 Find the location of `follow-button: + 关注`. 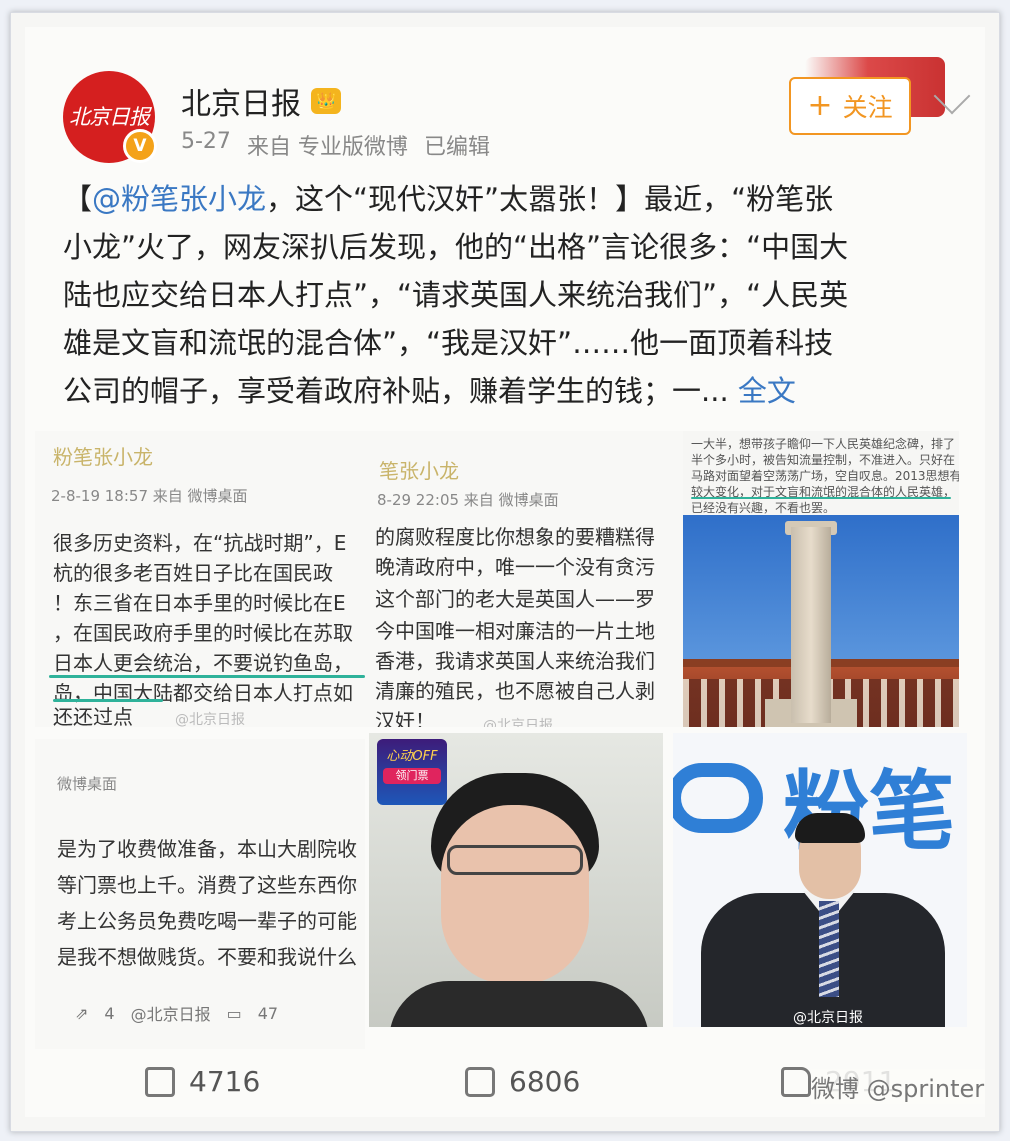

follow-button: + 关注 is located at coordinates (850, 106).